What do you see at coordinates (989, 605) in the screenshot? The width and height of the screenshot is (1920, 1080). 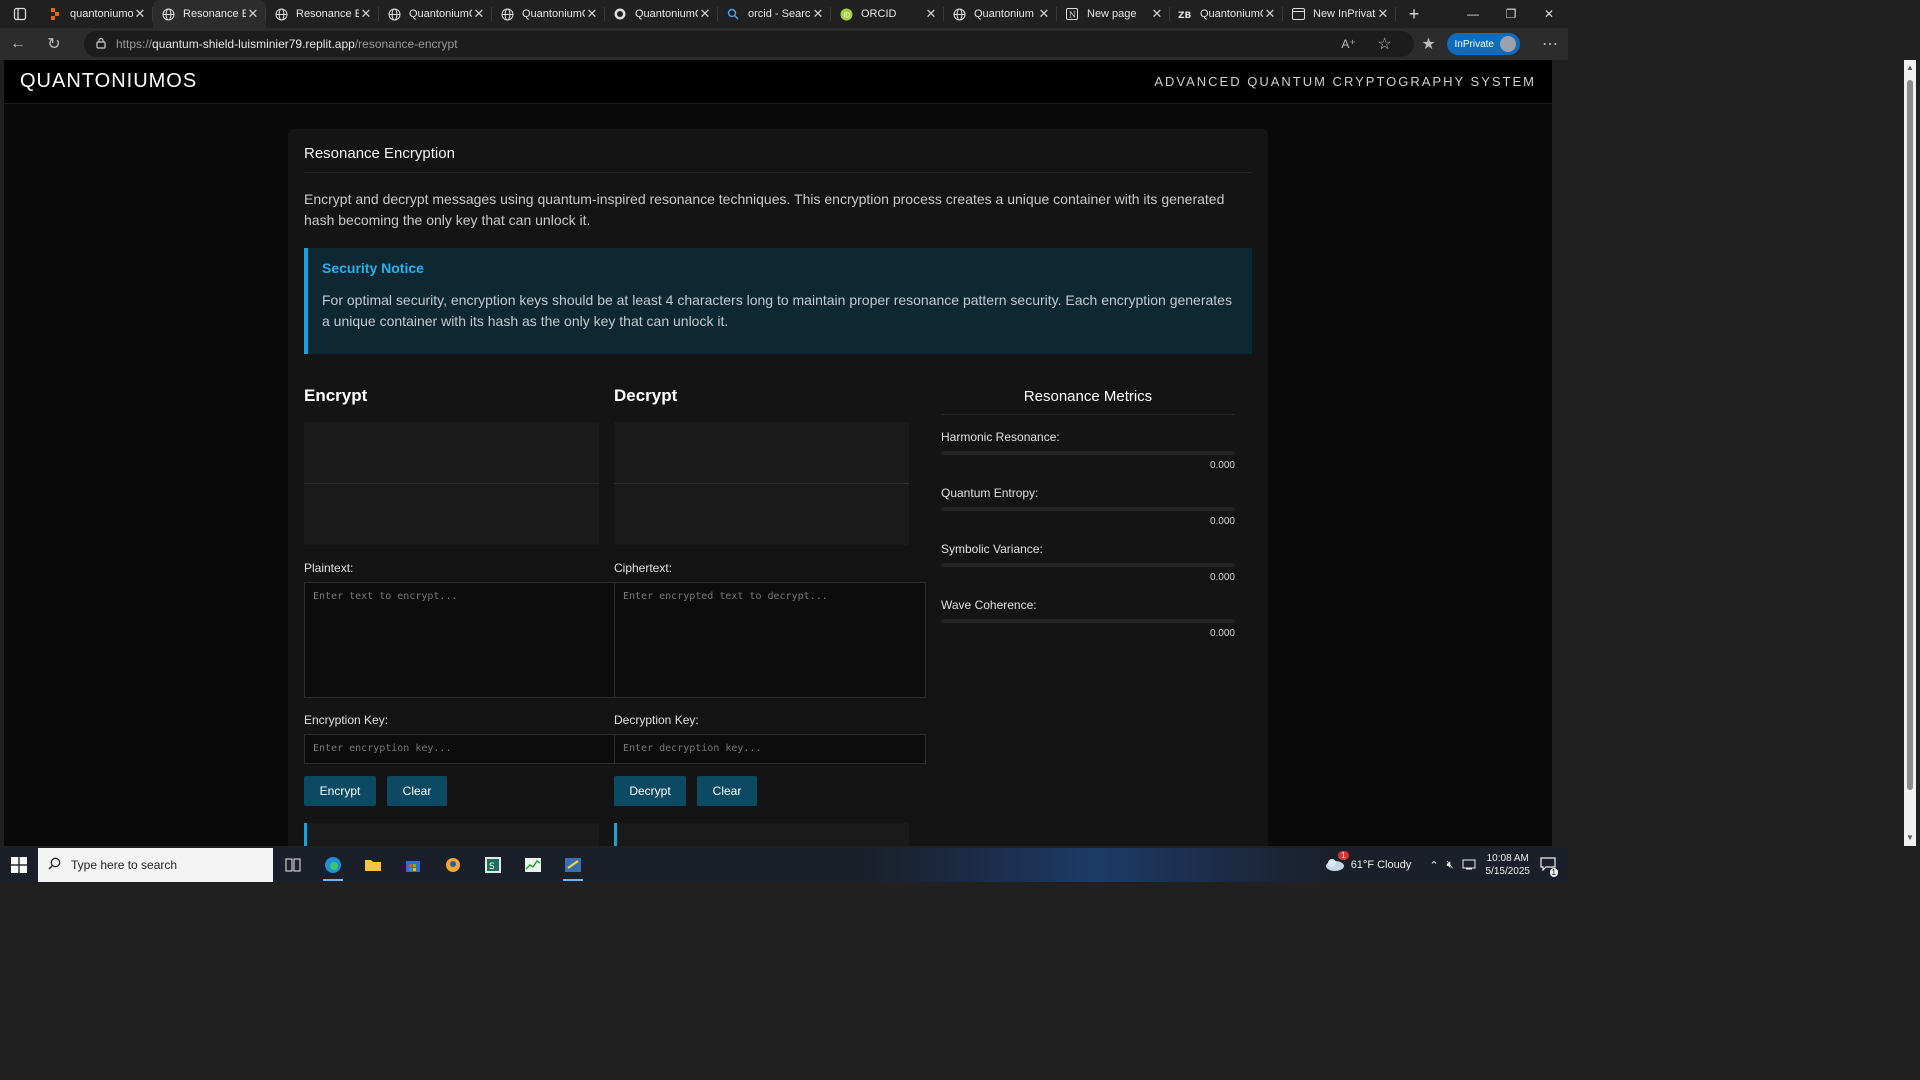 I see `metric-name: Wave Coherence:` at bounding box center [989, 605].